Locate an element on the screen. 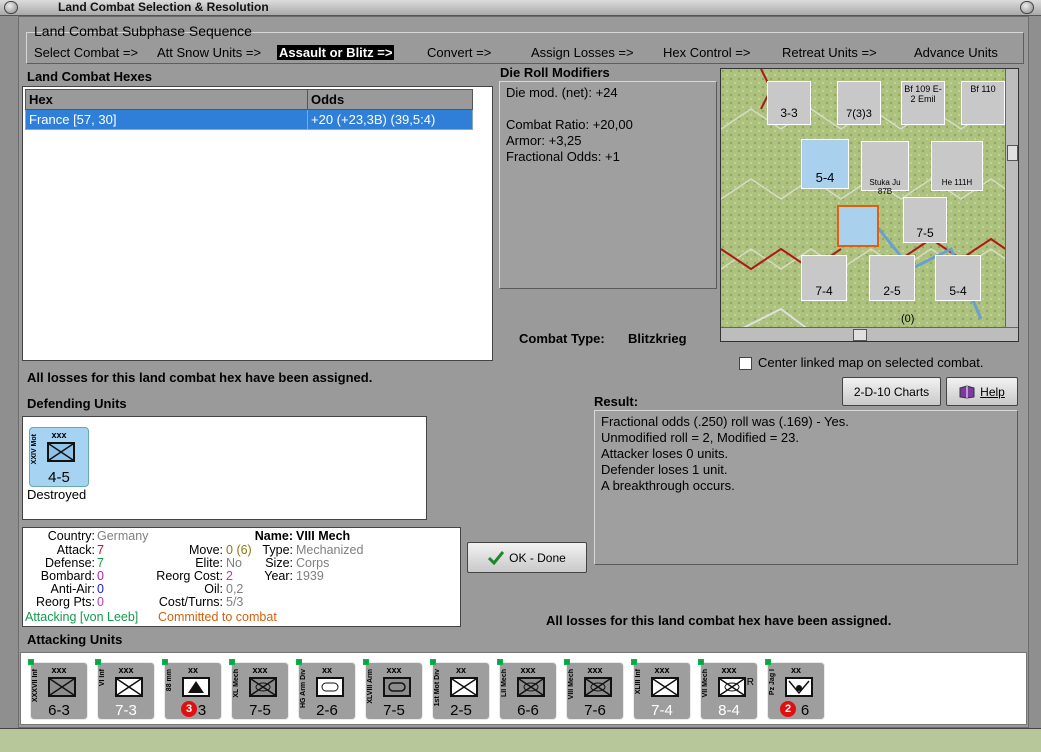 This screenshot has width=1041, height=752. mech-symbol-icon is located at coordinates (263, 687).